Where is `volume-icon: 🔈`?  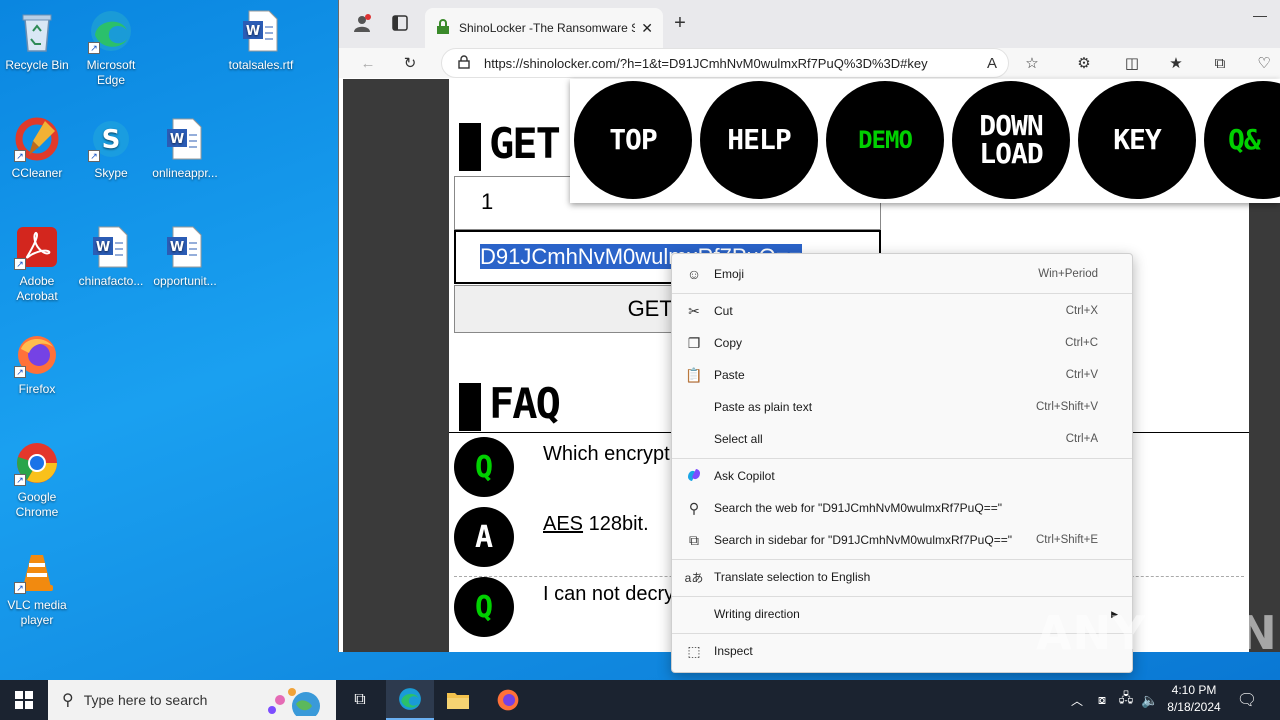
volume-icon: 🔈 is located at coordinates (1150, 700).